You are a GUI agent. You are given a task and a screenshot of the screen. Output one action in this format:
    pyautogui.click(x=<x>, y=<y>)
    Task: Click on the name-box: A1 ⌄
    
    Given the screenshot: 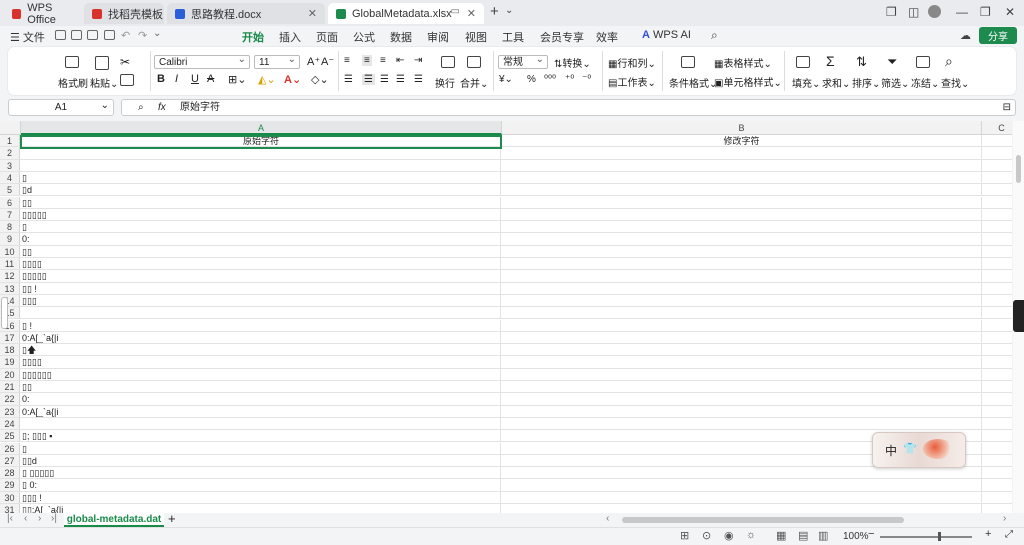 What is the action you would take?
    pyautogui.click(x=61, y=107)
    